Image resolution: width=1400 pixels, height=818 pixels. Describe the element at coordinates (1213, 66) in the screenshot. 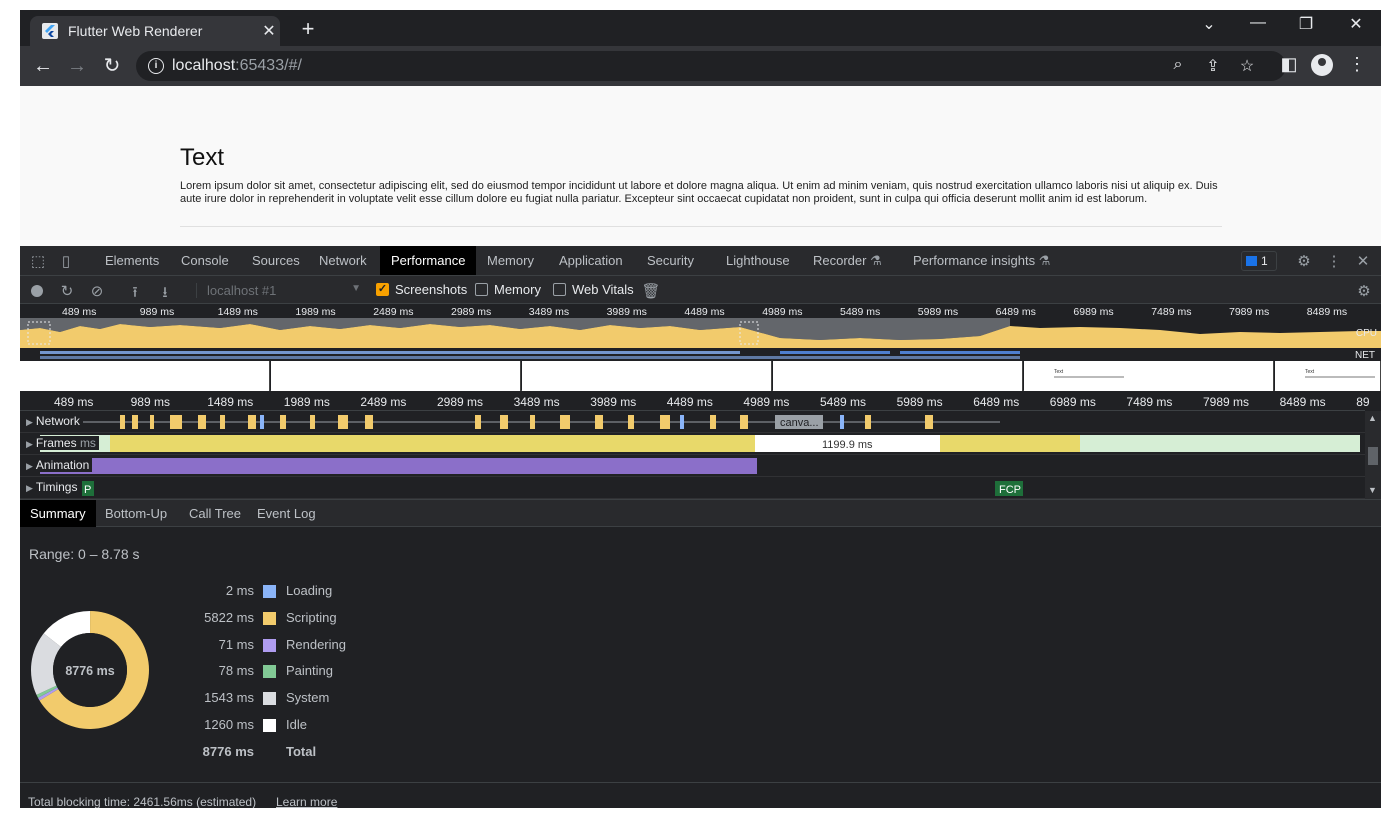

I see `share-icon: ⇪` at that location.